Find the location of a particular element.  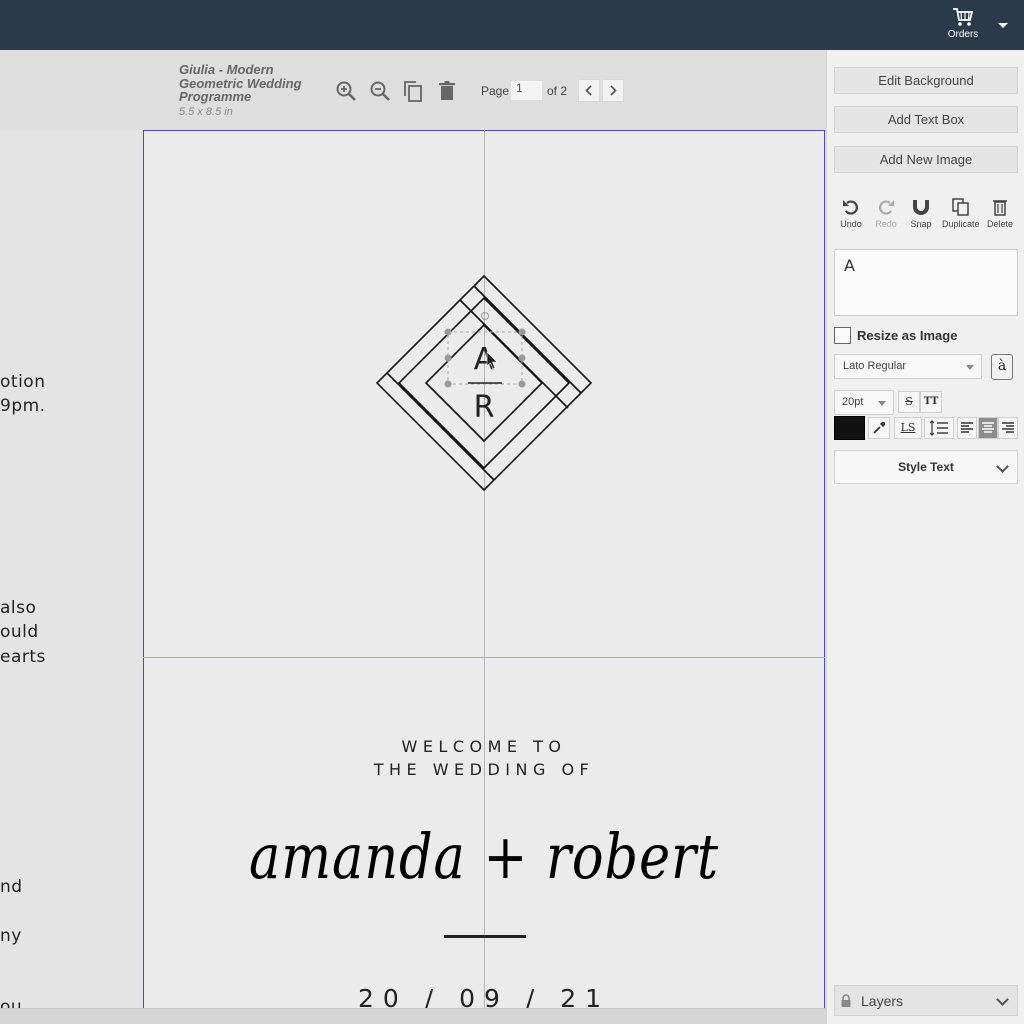

layers-label: Layers is located at coordinates (882, 1001).